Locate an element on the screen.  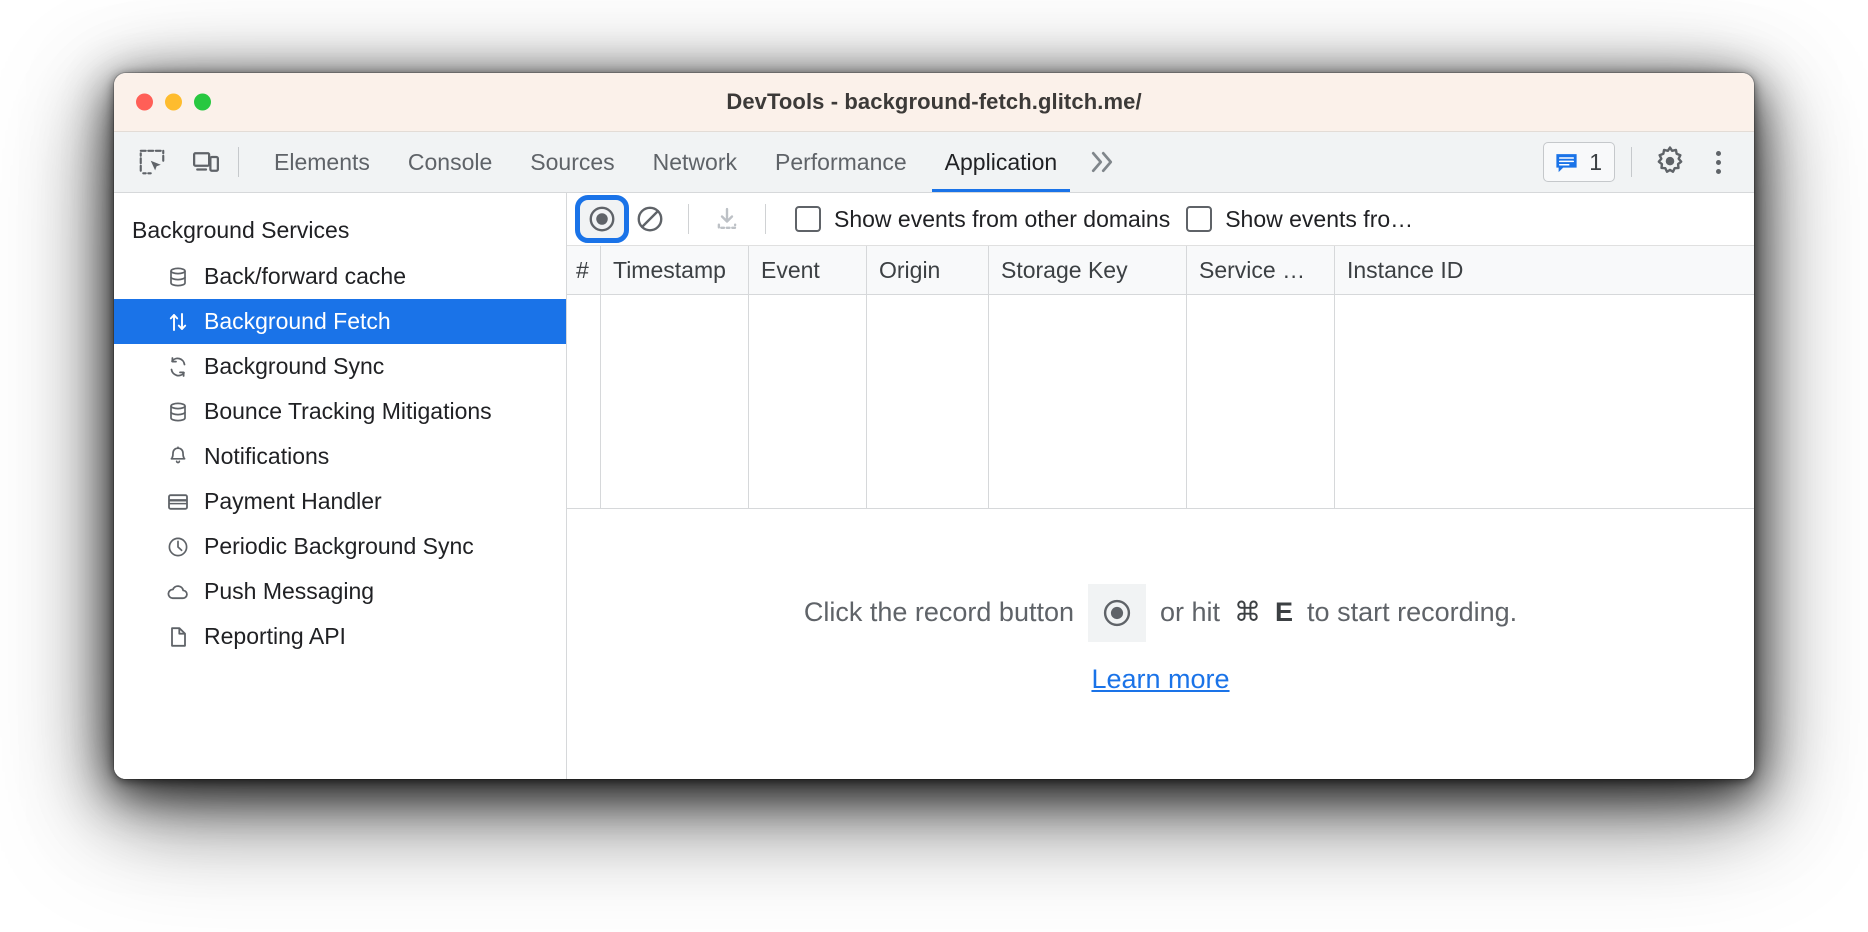
tab-performance: Performance is located at coordinates (841, 162).